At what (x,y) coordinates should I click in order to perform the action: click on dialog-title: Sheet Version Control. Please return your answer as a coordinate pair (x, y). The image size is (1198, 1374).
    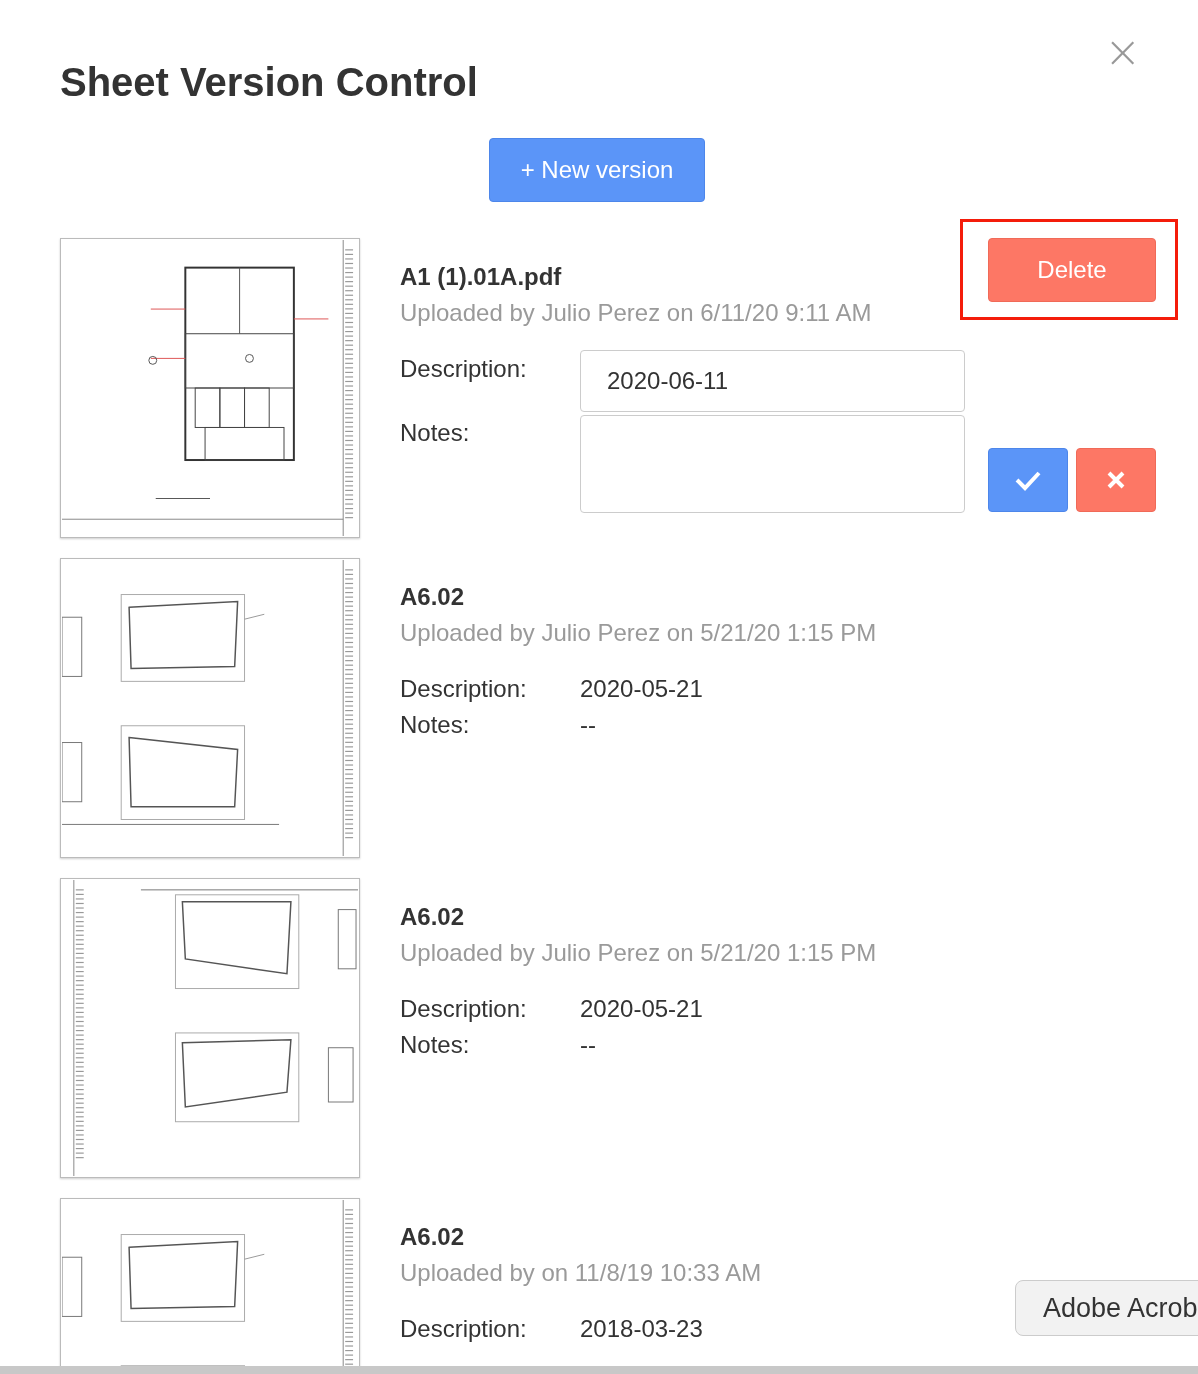
    Looking at the image, I should click on (269, 82).